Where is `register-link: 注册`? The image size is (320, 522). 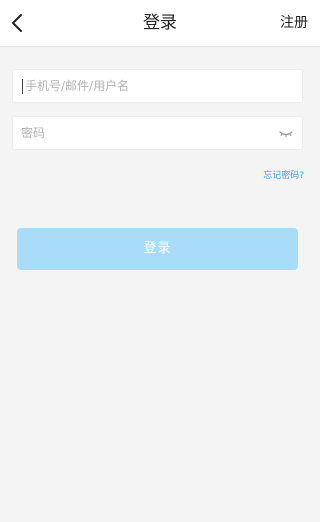
register-link: 注册 is located at coordinates (294, 23).